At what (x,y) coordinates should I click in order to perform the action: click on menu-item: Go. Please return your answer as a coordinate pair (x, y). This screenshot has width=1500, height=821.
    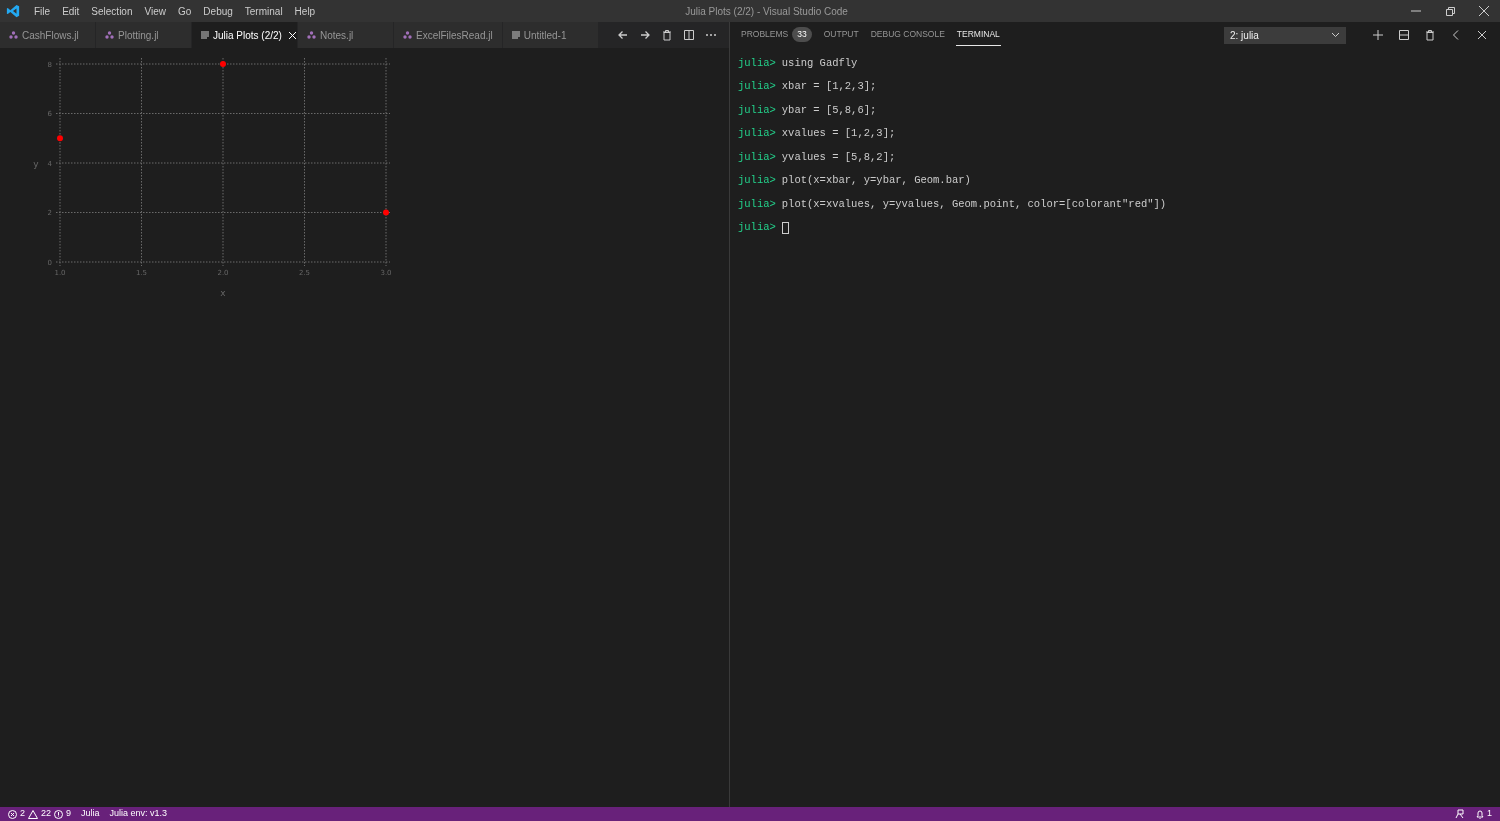
    Looking at the image, I should click on (185, 11).